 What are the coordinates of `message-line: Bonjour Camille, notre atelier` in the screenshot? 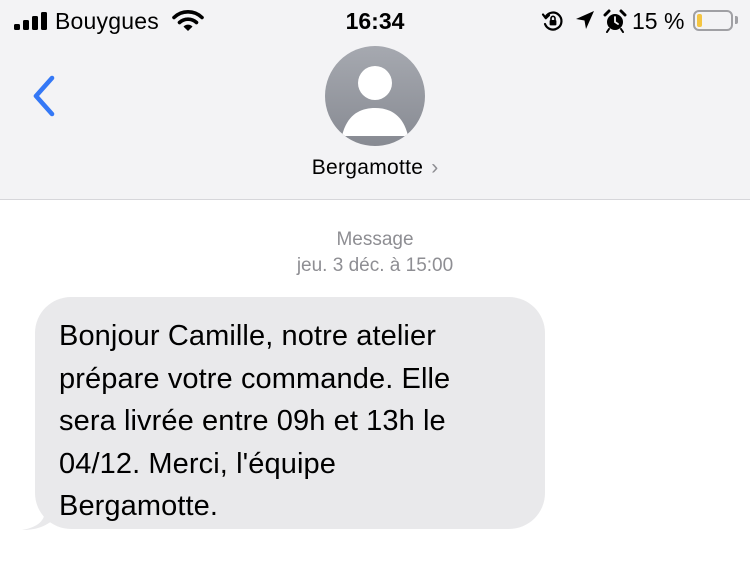 It's located at (247, 336).